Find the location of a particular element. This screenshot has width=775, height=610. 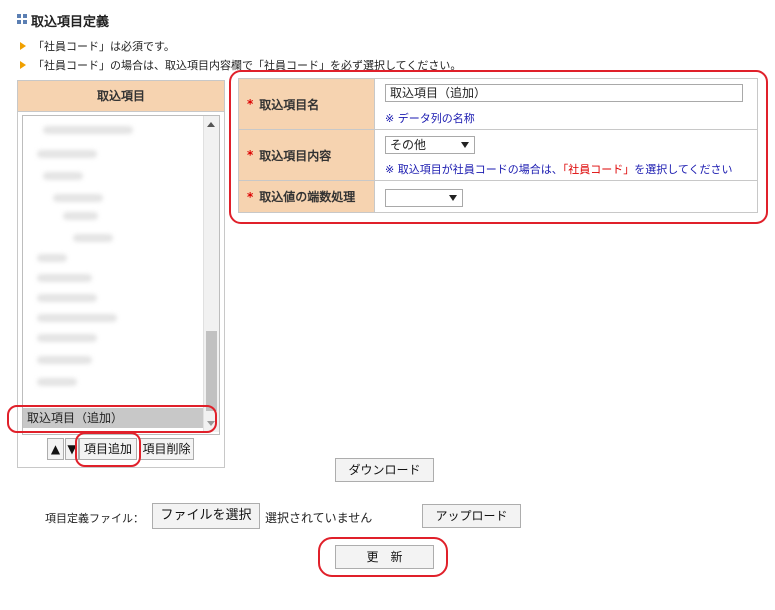

upload-button: アップロード is located at coordinates (471, 516).